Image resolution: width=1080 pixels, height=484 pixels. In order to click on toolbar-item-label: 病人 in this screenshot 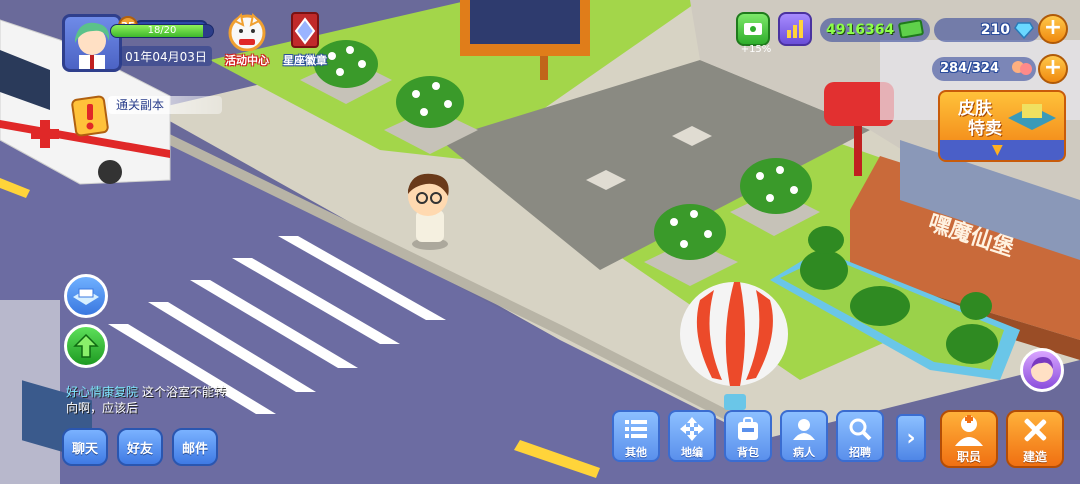, I will do `click(804, 452)`.